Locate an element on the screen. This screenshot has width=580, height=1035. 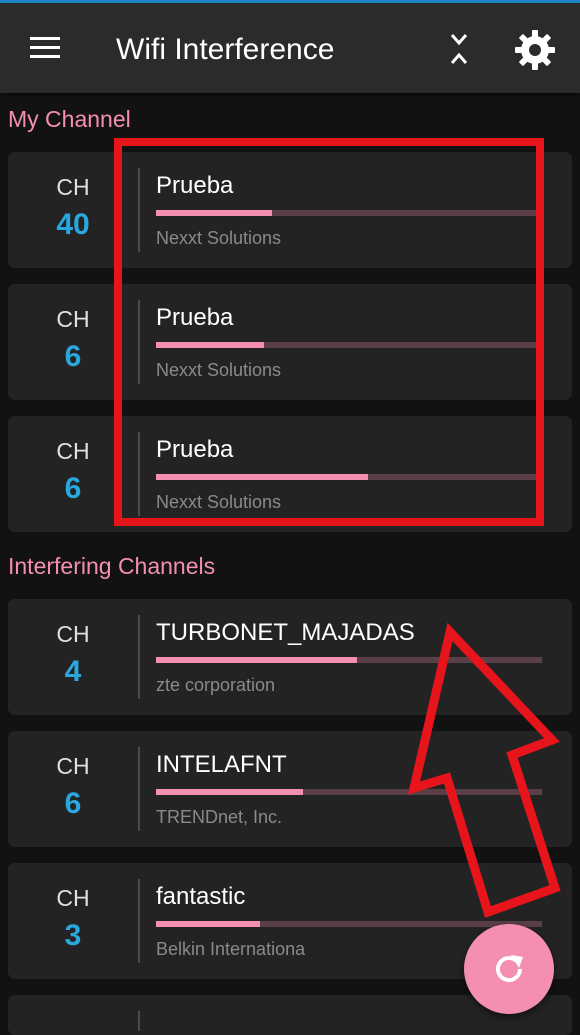
gear-icon is located at coordinates (535, 50).